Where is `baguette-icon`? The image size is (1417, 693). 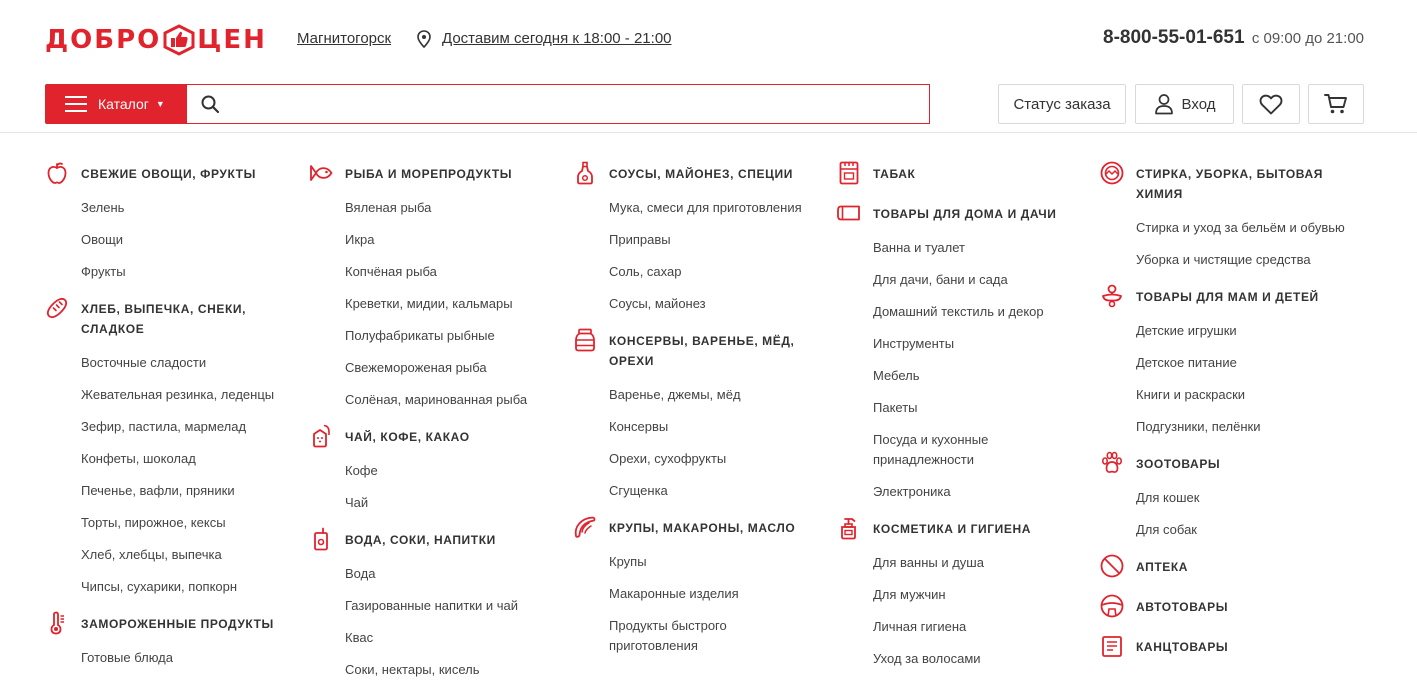
baguette-icon is located at coordinates (57, 308).